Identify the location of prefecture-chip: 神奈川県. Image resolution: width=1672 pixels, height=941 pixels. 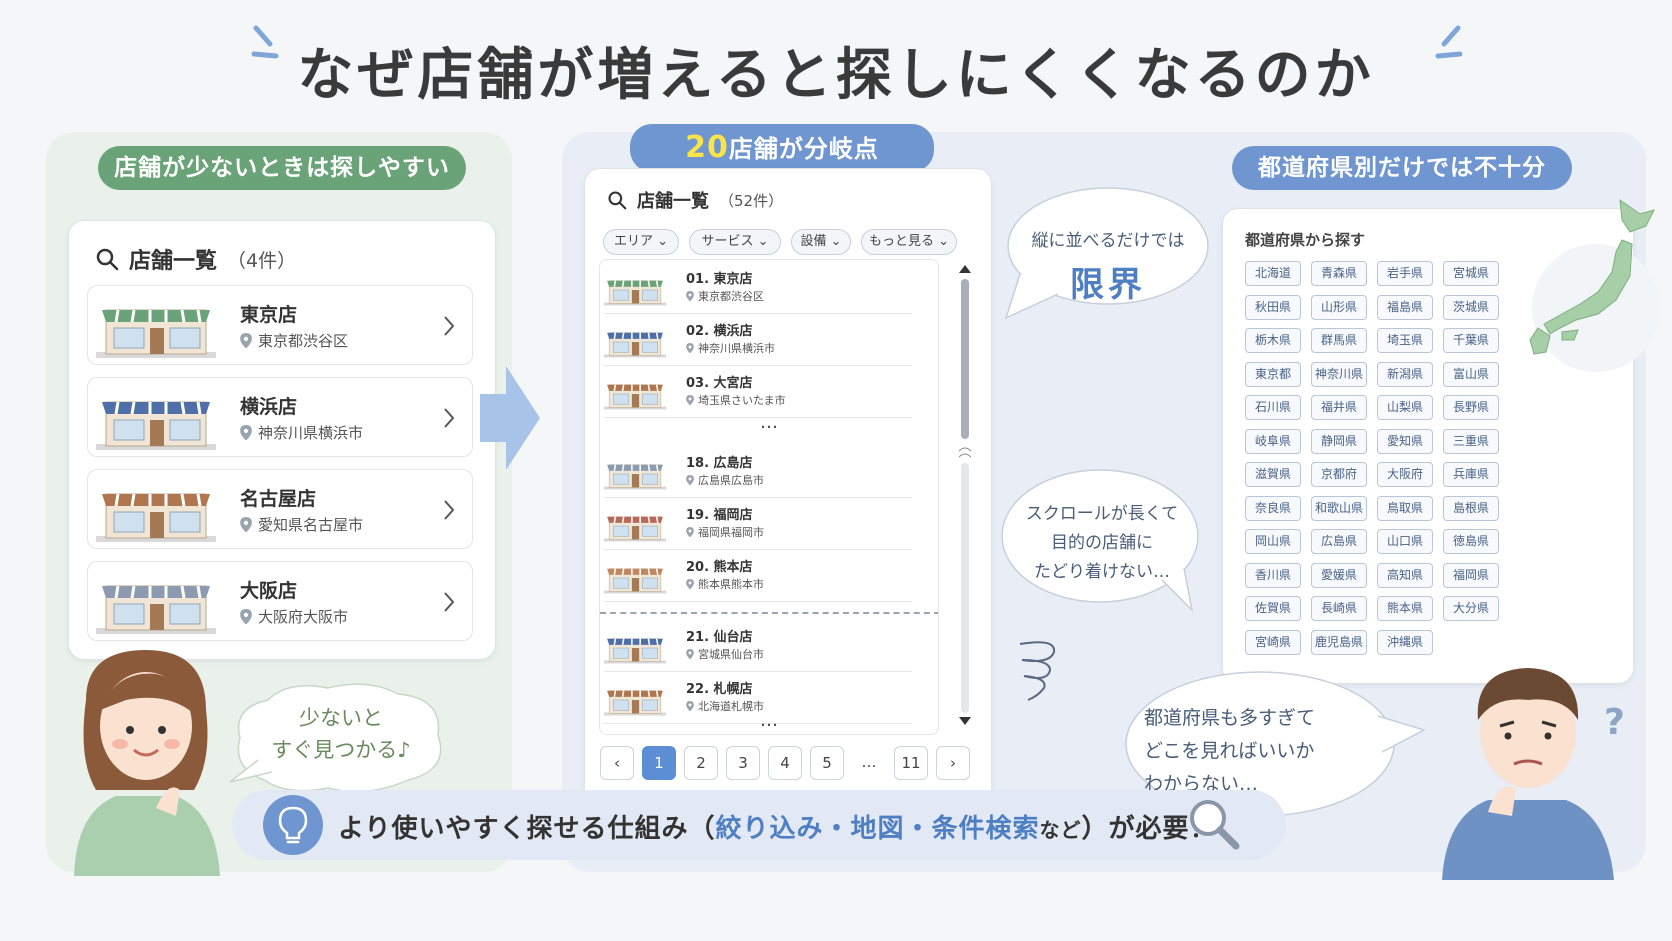
(1339, 374).